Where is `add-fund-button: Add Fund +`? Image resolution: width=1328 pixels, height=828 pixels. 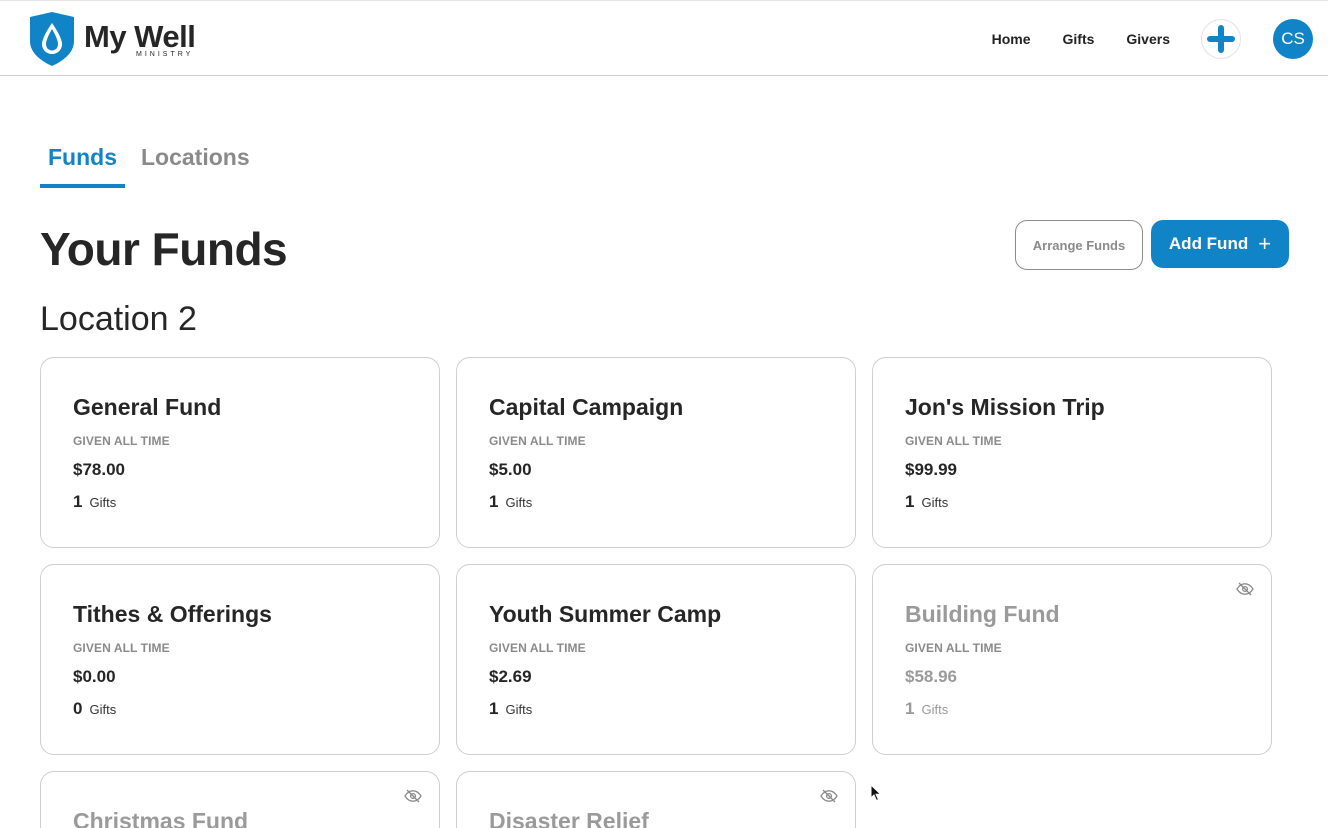
add-fund-button: Add Fund + is located at coordinates (1220, 244).